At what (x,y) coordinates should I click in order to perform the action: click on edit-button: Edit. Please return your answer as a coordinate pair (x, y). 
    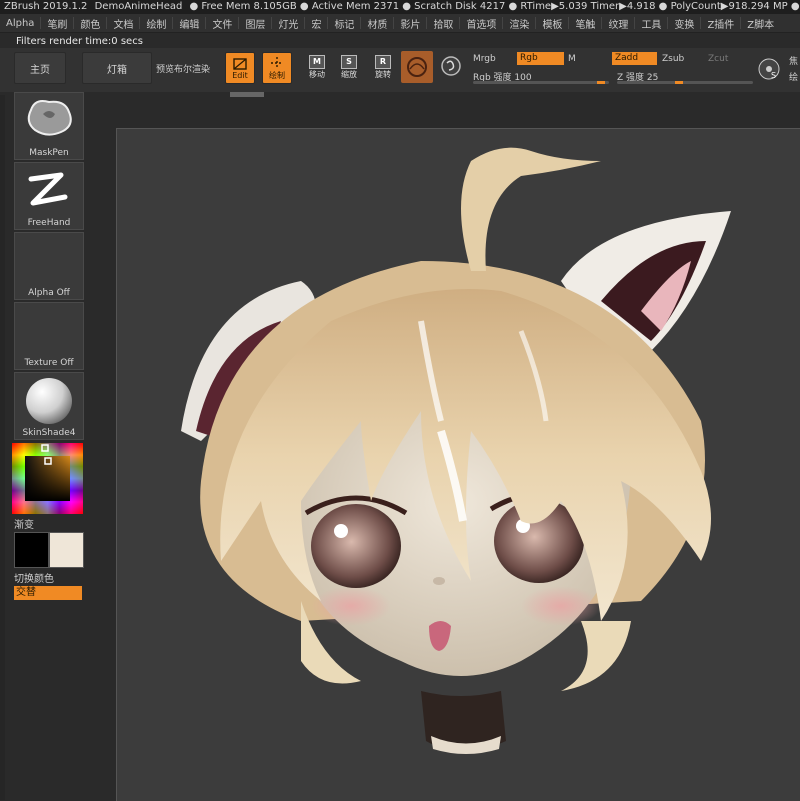
    Looking at the image, I should click on (240, 68).